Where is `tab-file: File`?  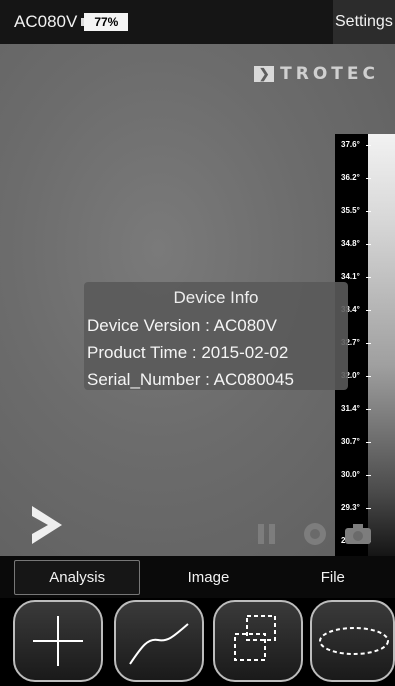
tab-file: File is located at coordinates (333, 577).